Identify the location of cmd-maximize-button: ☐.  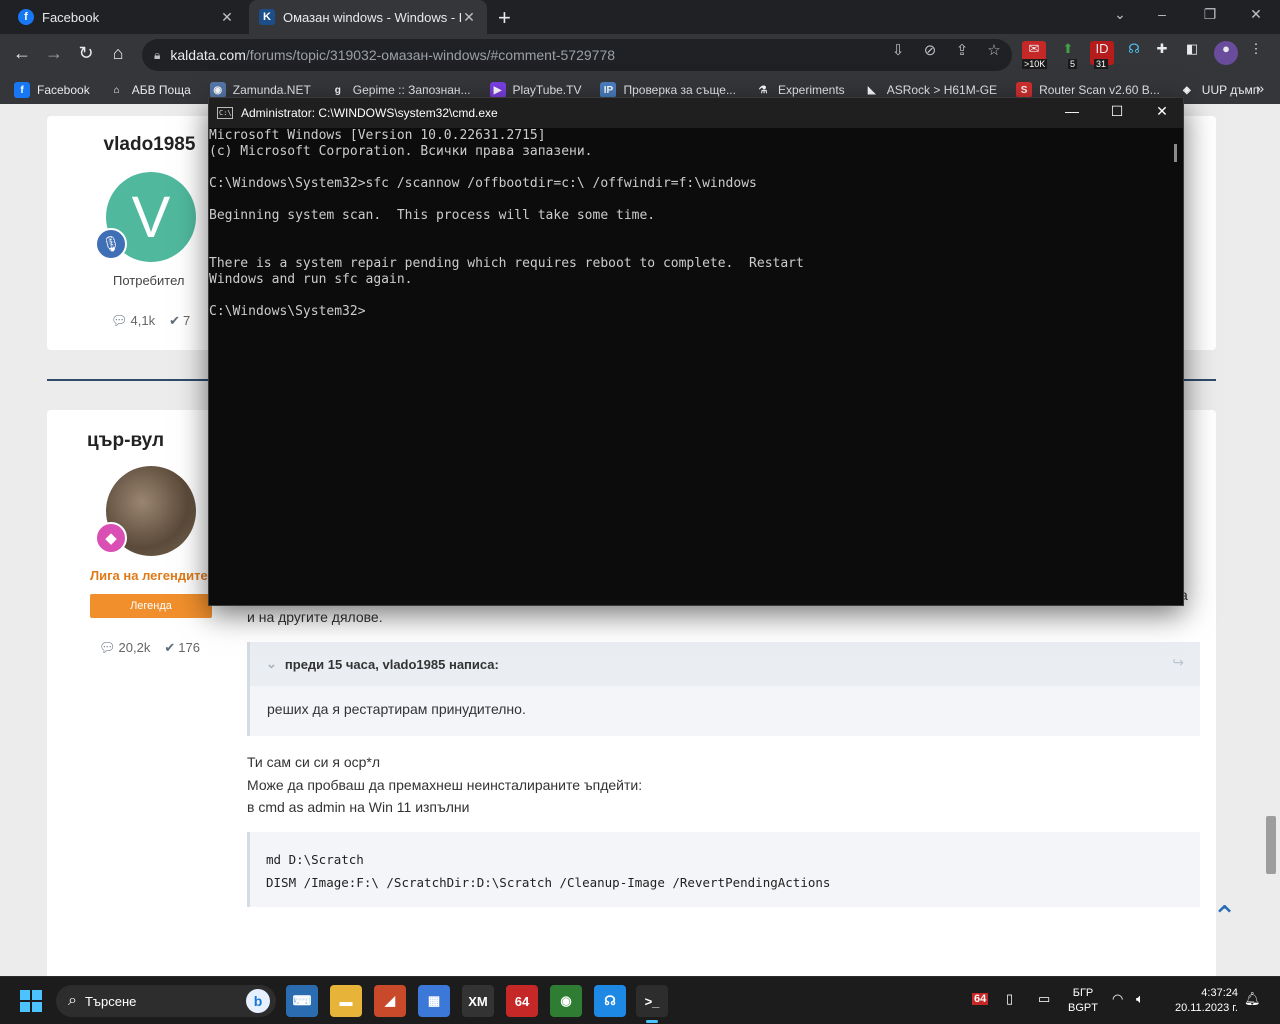
(1117, 111).